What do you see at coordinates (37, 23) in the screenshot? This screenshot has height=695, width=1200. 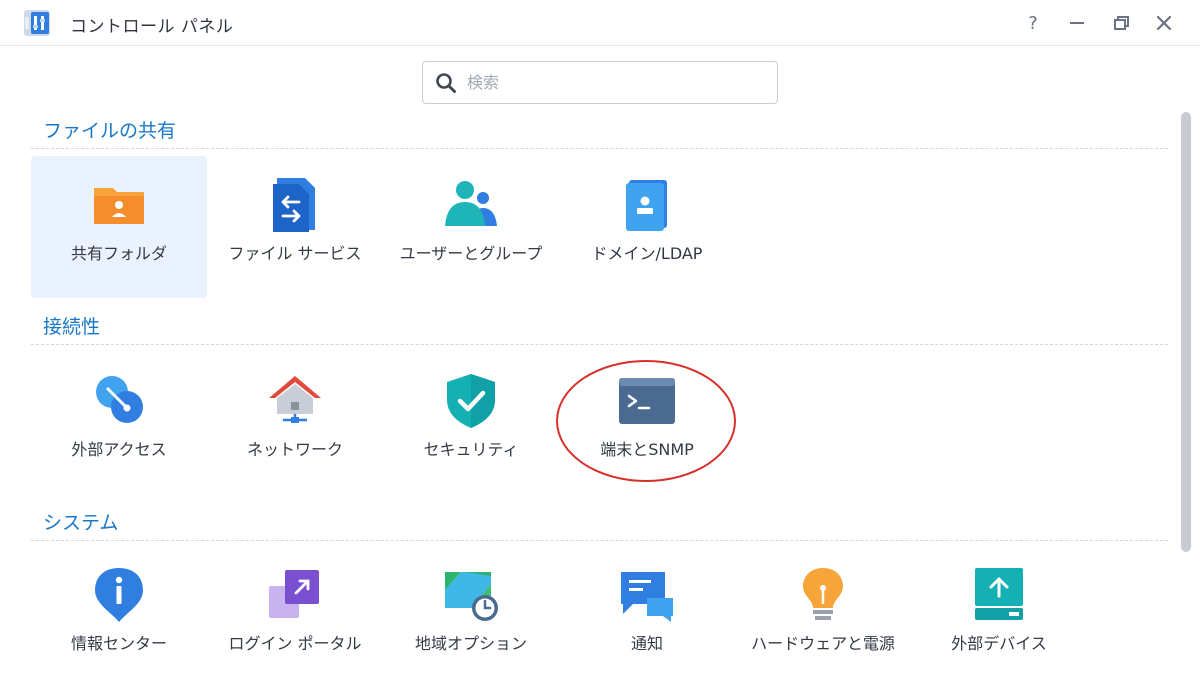 I see `control-panel-icon` at bounding box center [37, 23].